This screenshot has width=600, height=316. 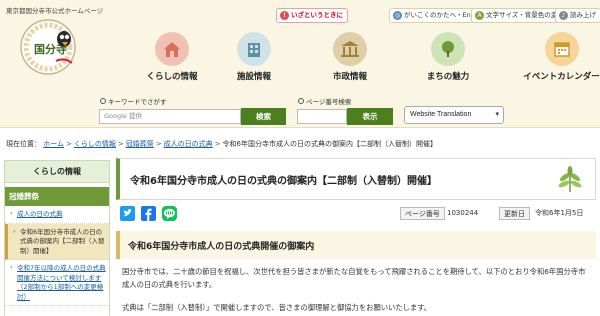 I want to click on keyword-caption-text: キーワードでさがす, so click(x=137, y=102).